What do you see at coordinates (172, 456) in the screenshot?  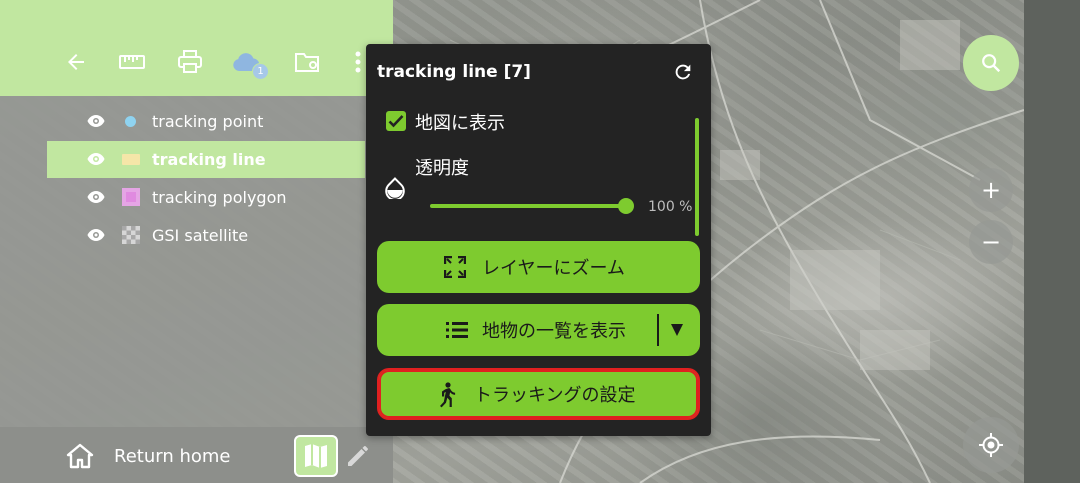 I see `return-home-link: Return home` at bounding box center [172, 456].